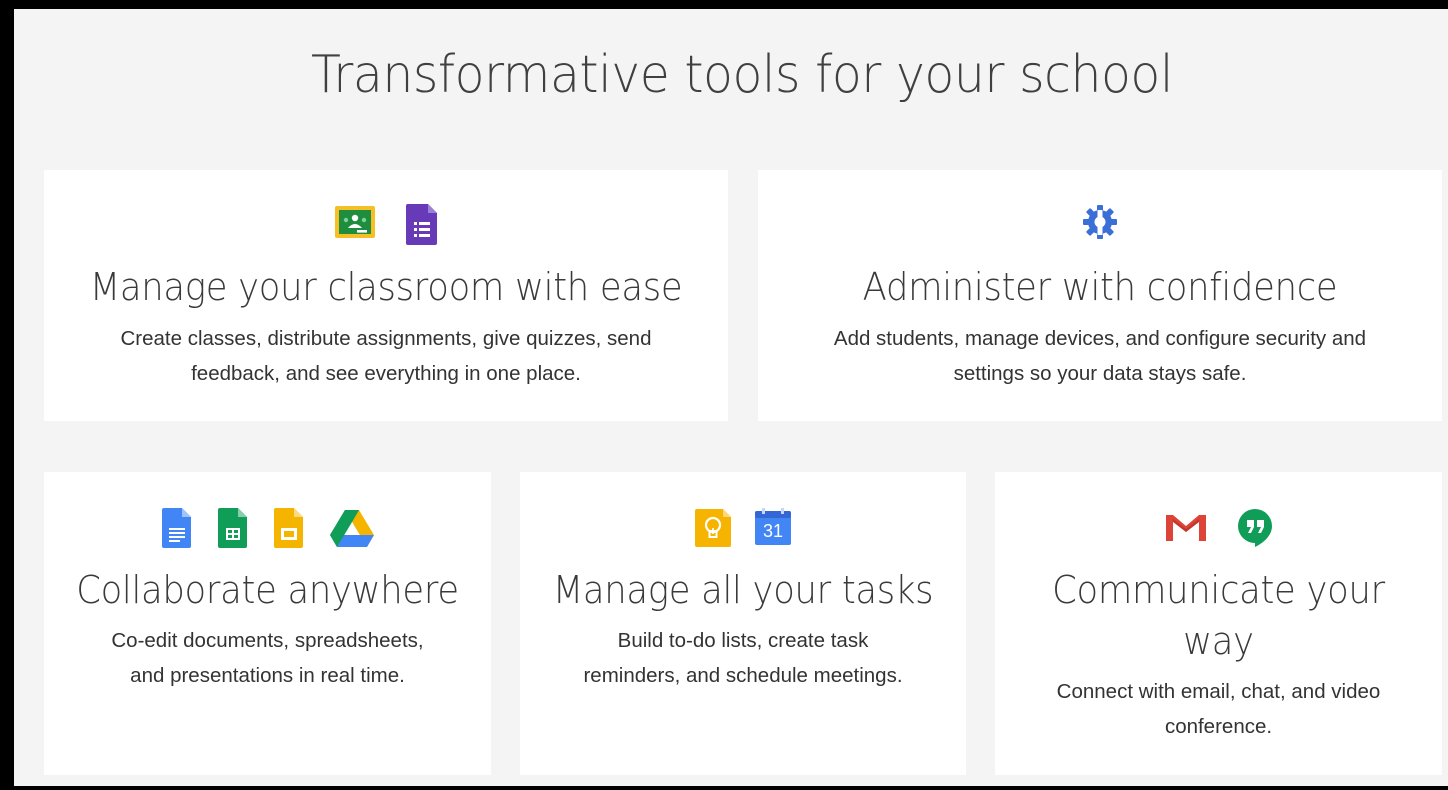  What do you see at coordinates (422, 223) in the screenshot?
I see `google-forms-icon` at bounding box center [422, 223].